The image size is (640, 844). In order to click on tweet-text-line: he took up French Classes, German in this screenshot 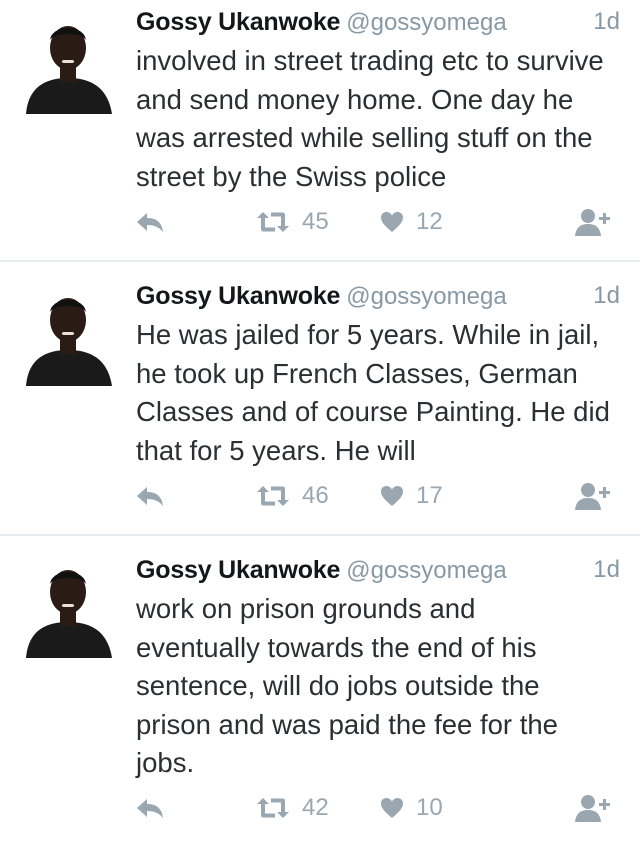, I will do `click(357, 373)`.